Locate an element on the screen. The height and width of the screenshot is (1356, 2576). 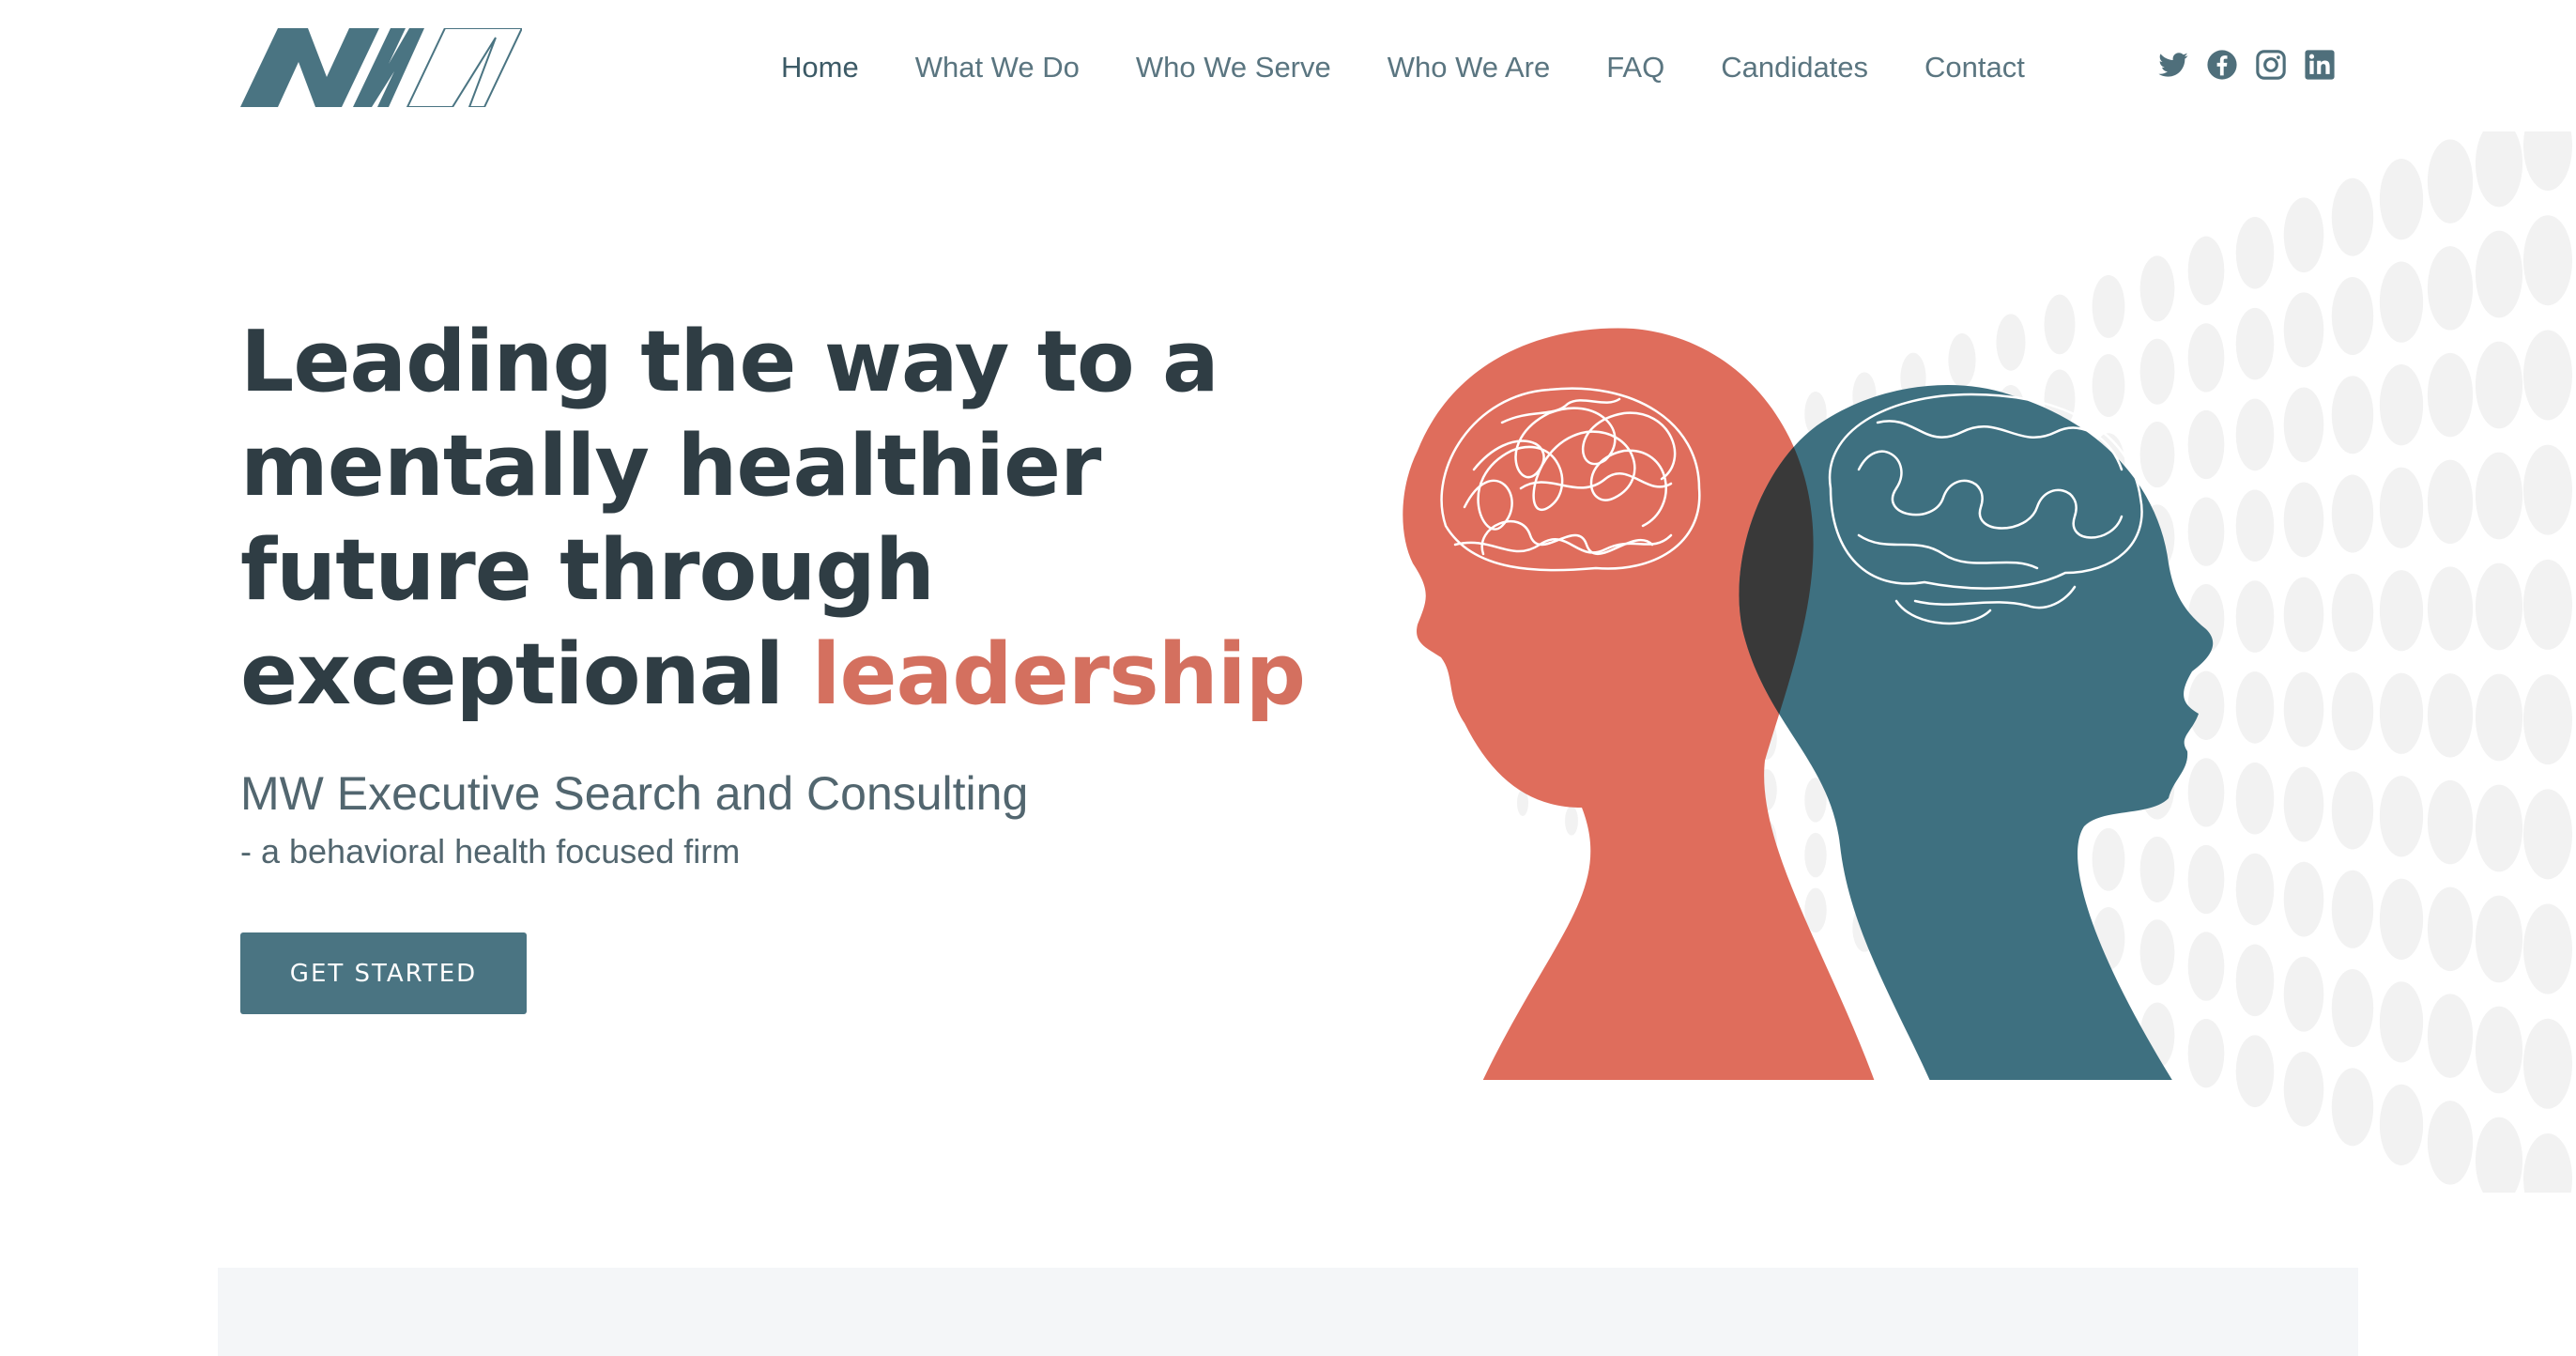
get-started-button: GET STARTED is located at coordinates (384, 973).